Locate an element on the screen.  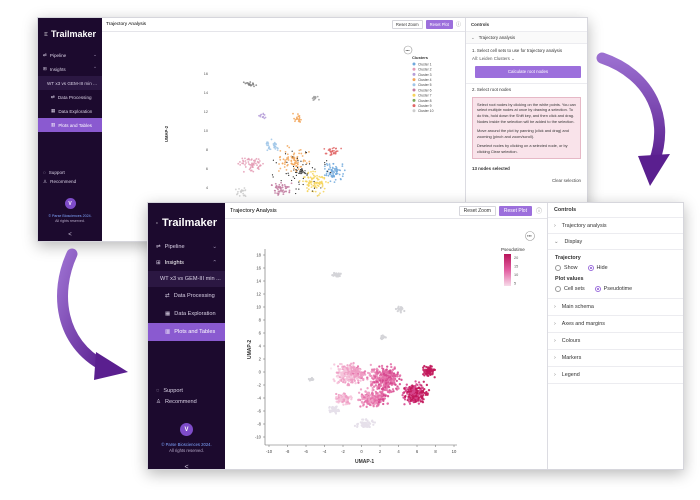
show-radio is located at coordinates (558, 268).